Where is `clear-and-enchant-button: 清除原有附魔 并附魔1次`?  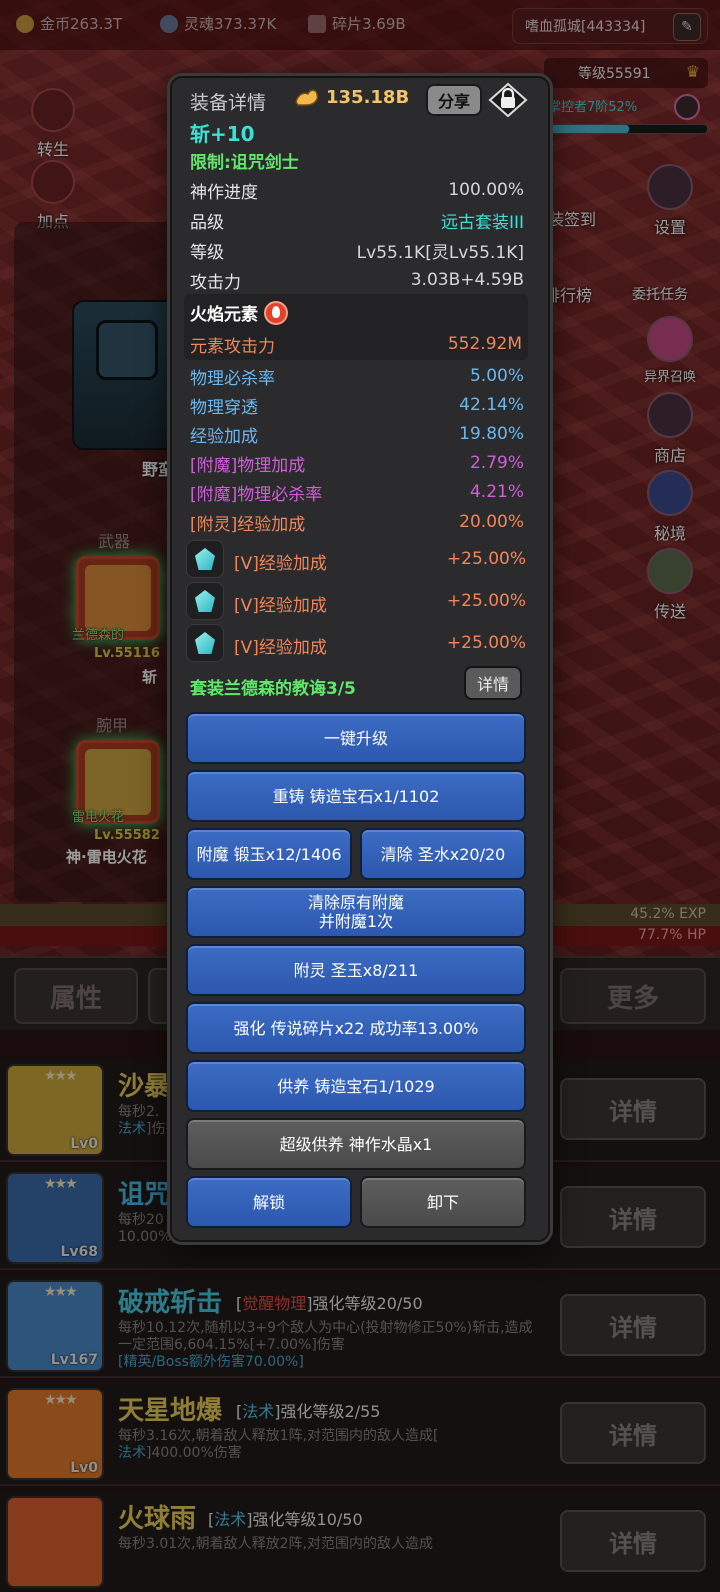 clear-and-enchant-button: 清除原有附魔 并附魔1次 is located at coordinates (356, 912).